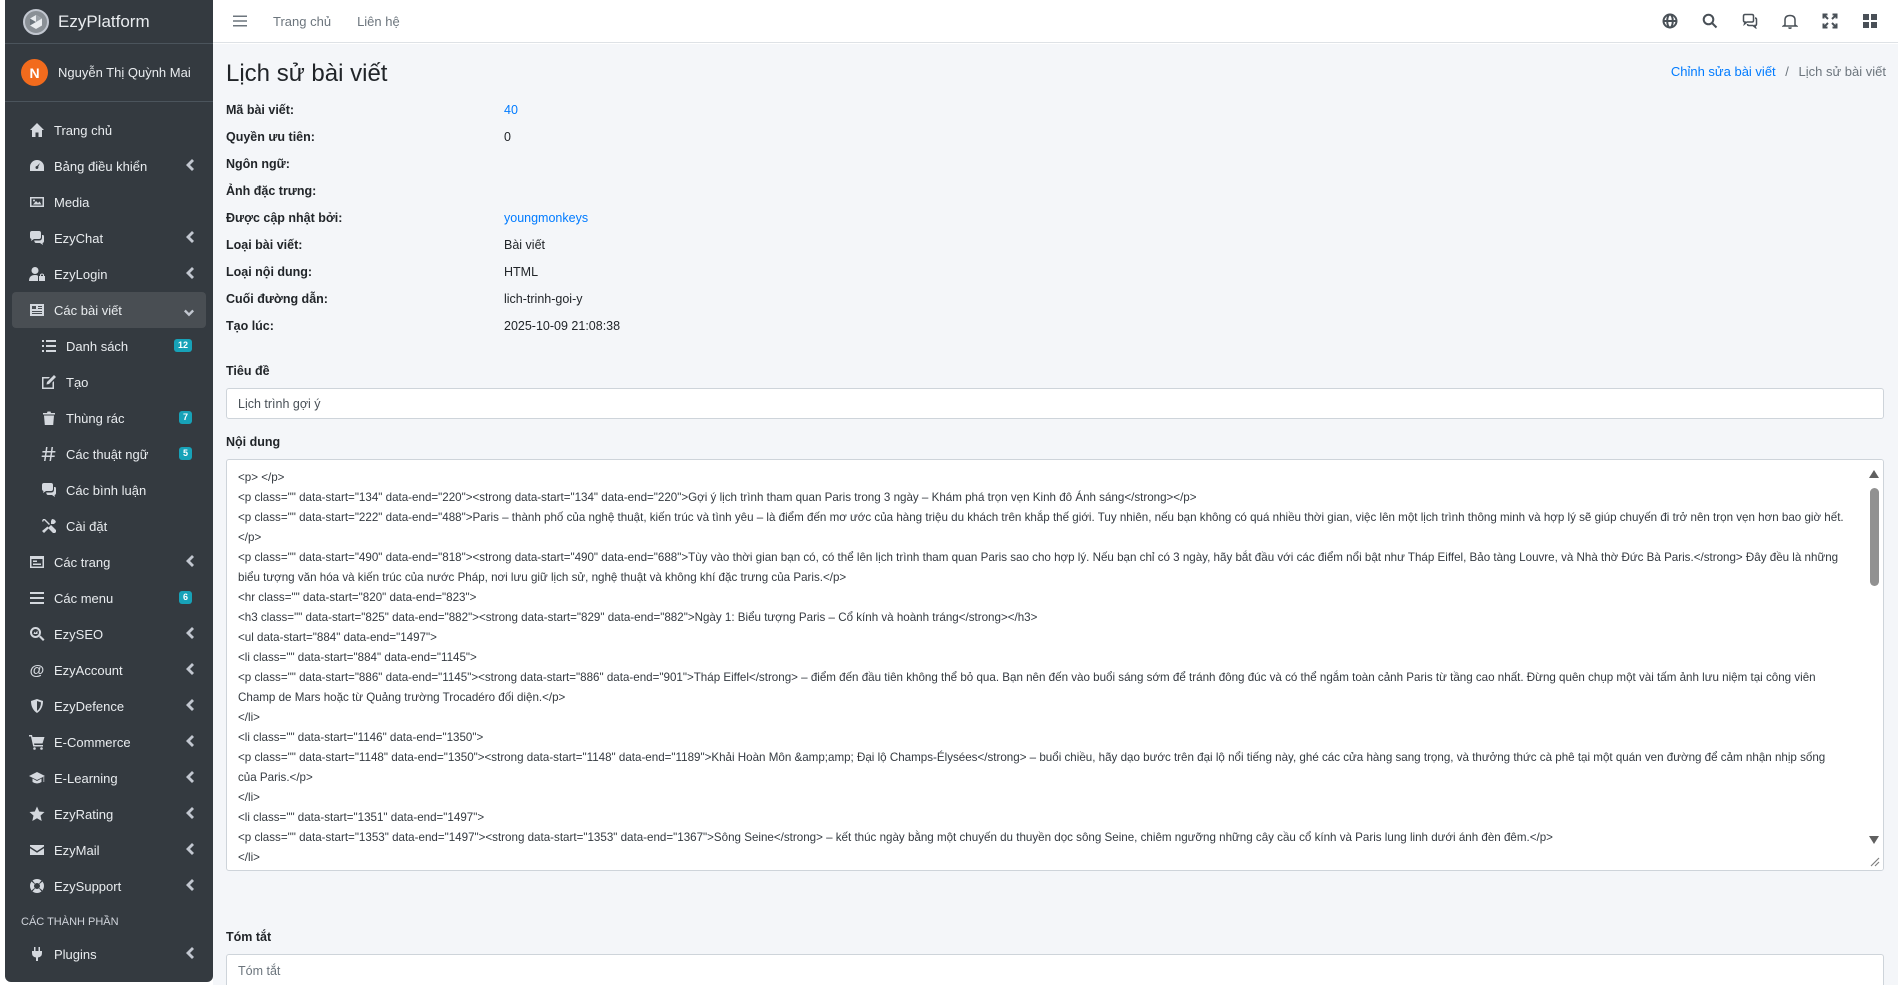 Image resolution: width=1898 pixels, height=985 pixels. Describe the element at coordinates (82, 562) in the screenshot. I see `sidebar-item-label: Các trang` at that location.